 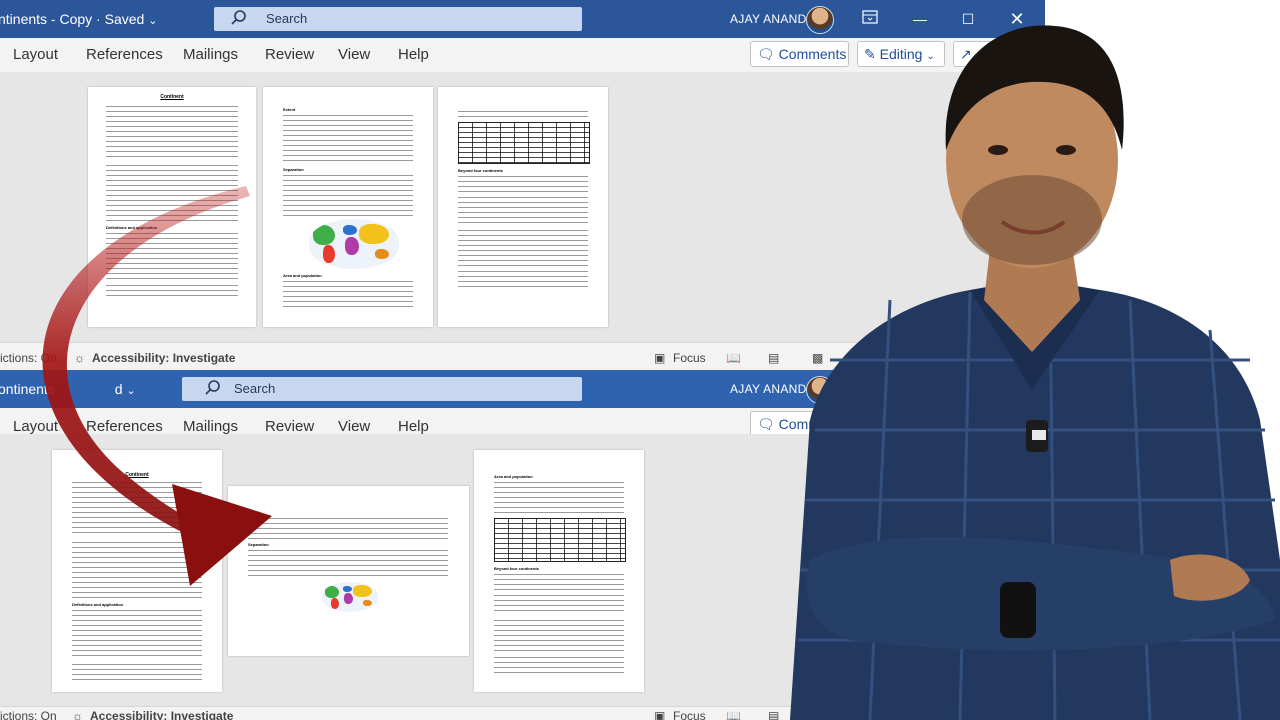 I want to click on document-page-2: Extent Separation, so click(x=348, y=571).